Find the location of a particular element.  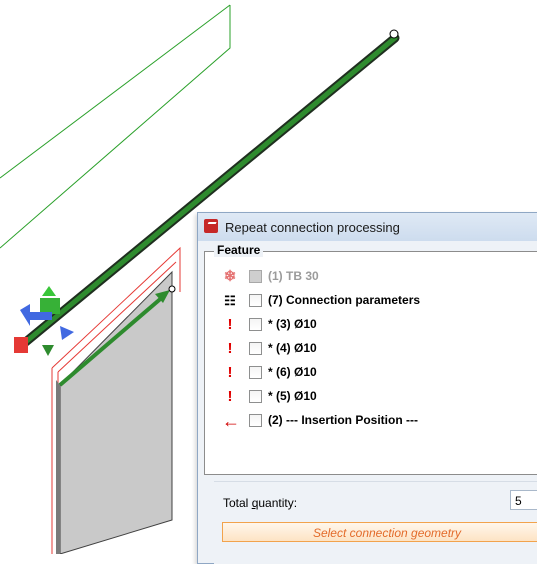

gizmo-green-down is located at coordinates (48, 350).